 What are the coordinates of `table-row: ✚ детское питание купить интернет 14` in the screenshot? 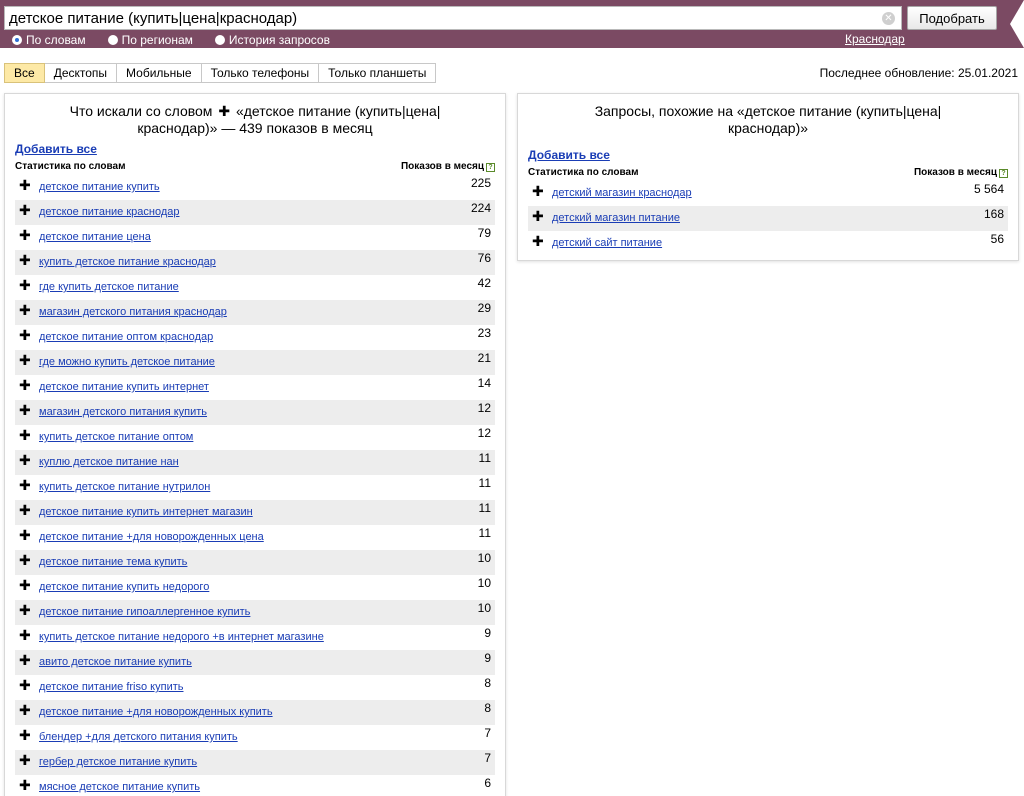 It's located at (255, 387).